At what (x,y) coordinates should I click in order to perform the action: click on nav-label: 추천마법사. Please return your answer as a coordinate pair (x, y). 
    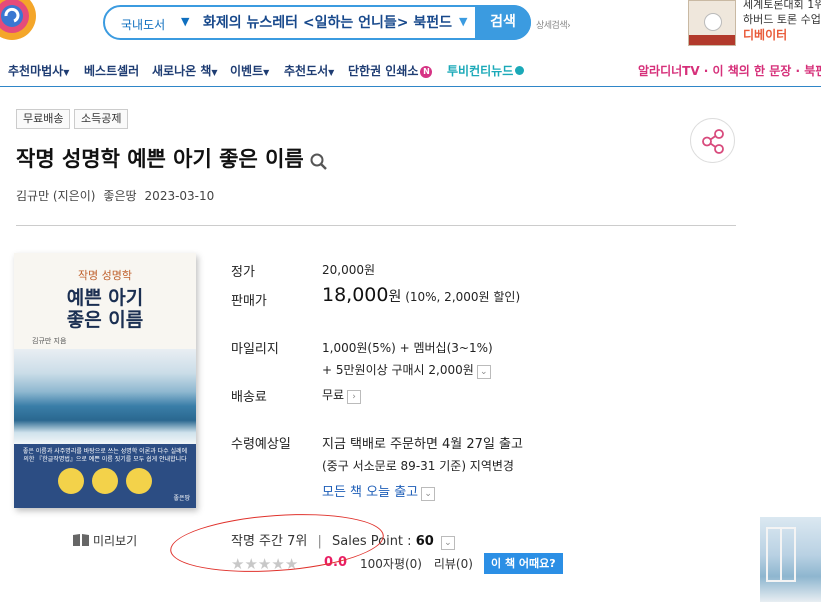
    Looking at the image, I should click on (36, 71).